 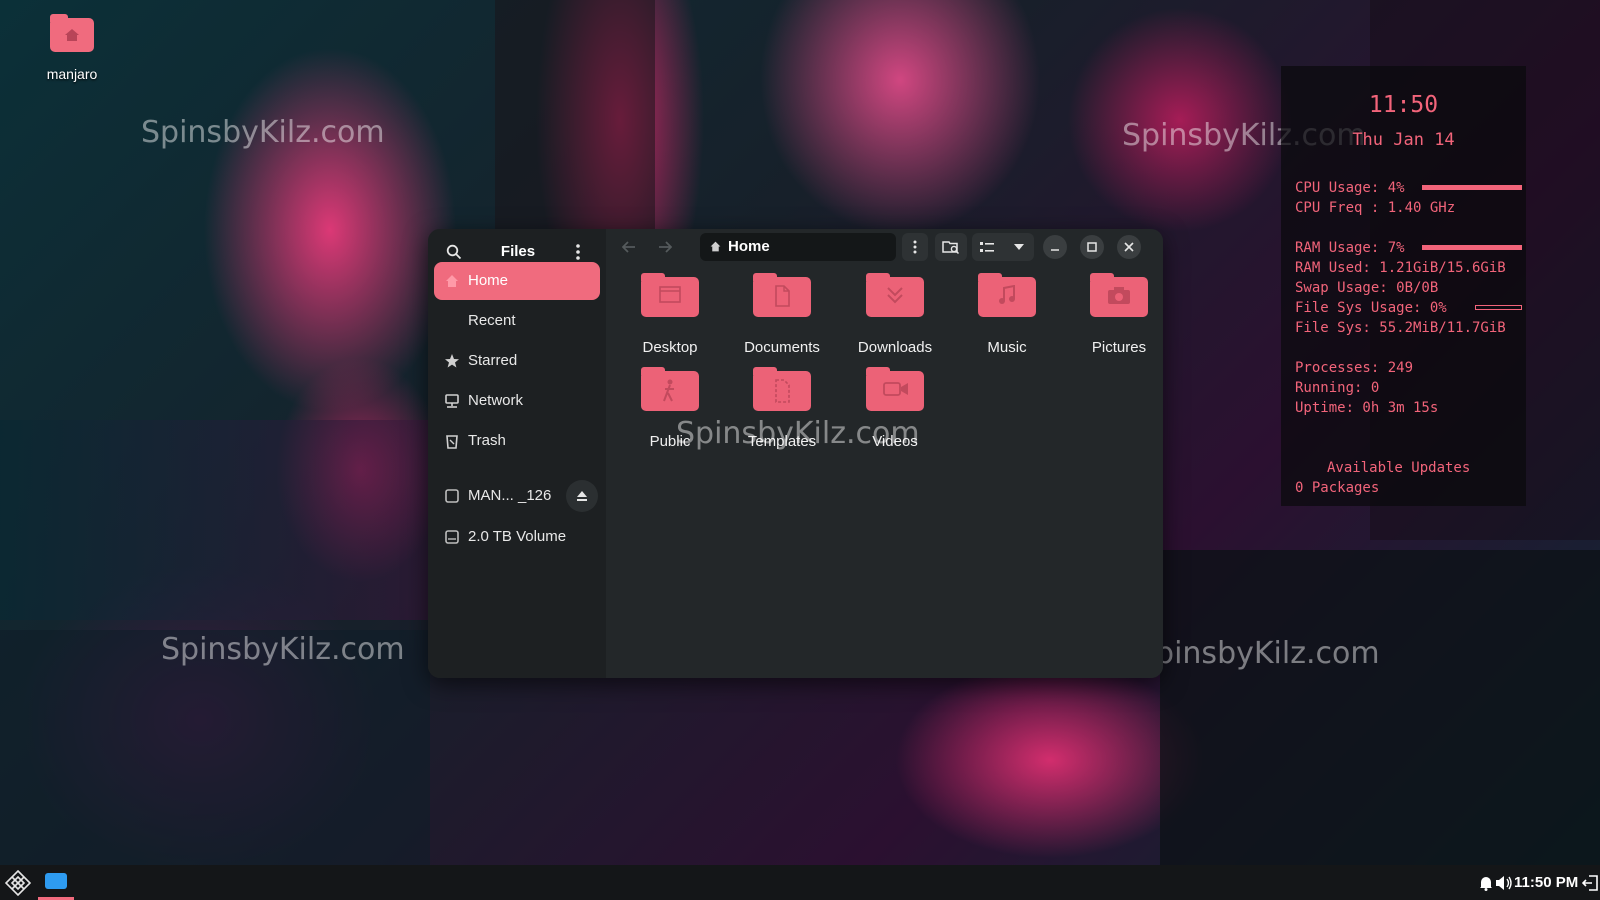 I want to click on sidebar-item-label: Trash, so click(x=487, y=440).